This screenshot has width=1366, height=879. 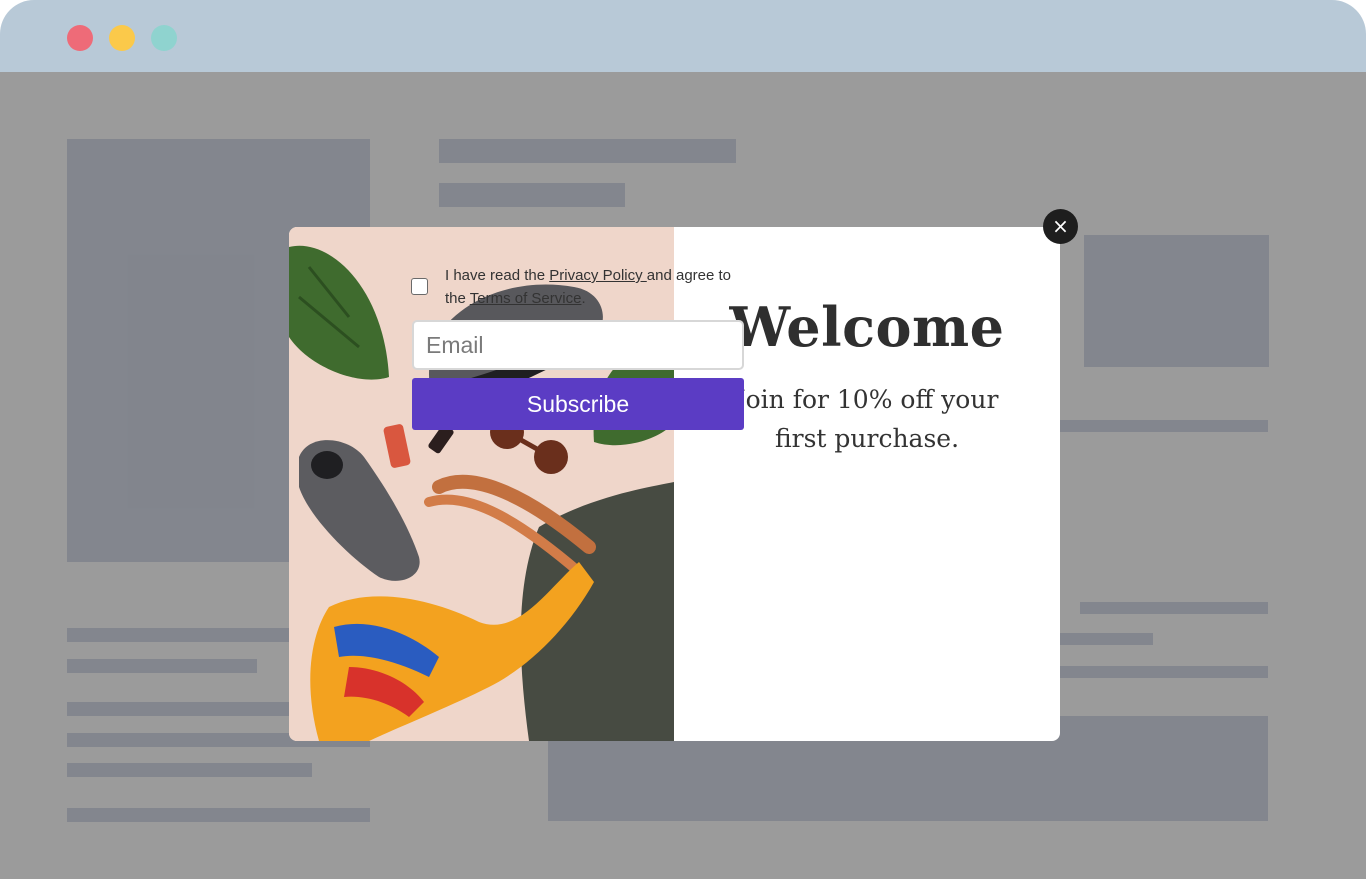 What do you see at coordinates (578, 345) in the screenshot?
I see `email-field` at bounding box center [578, 345].